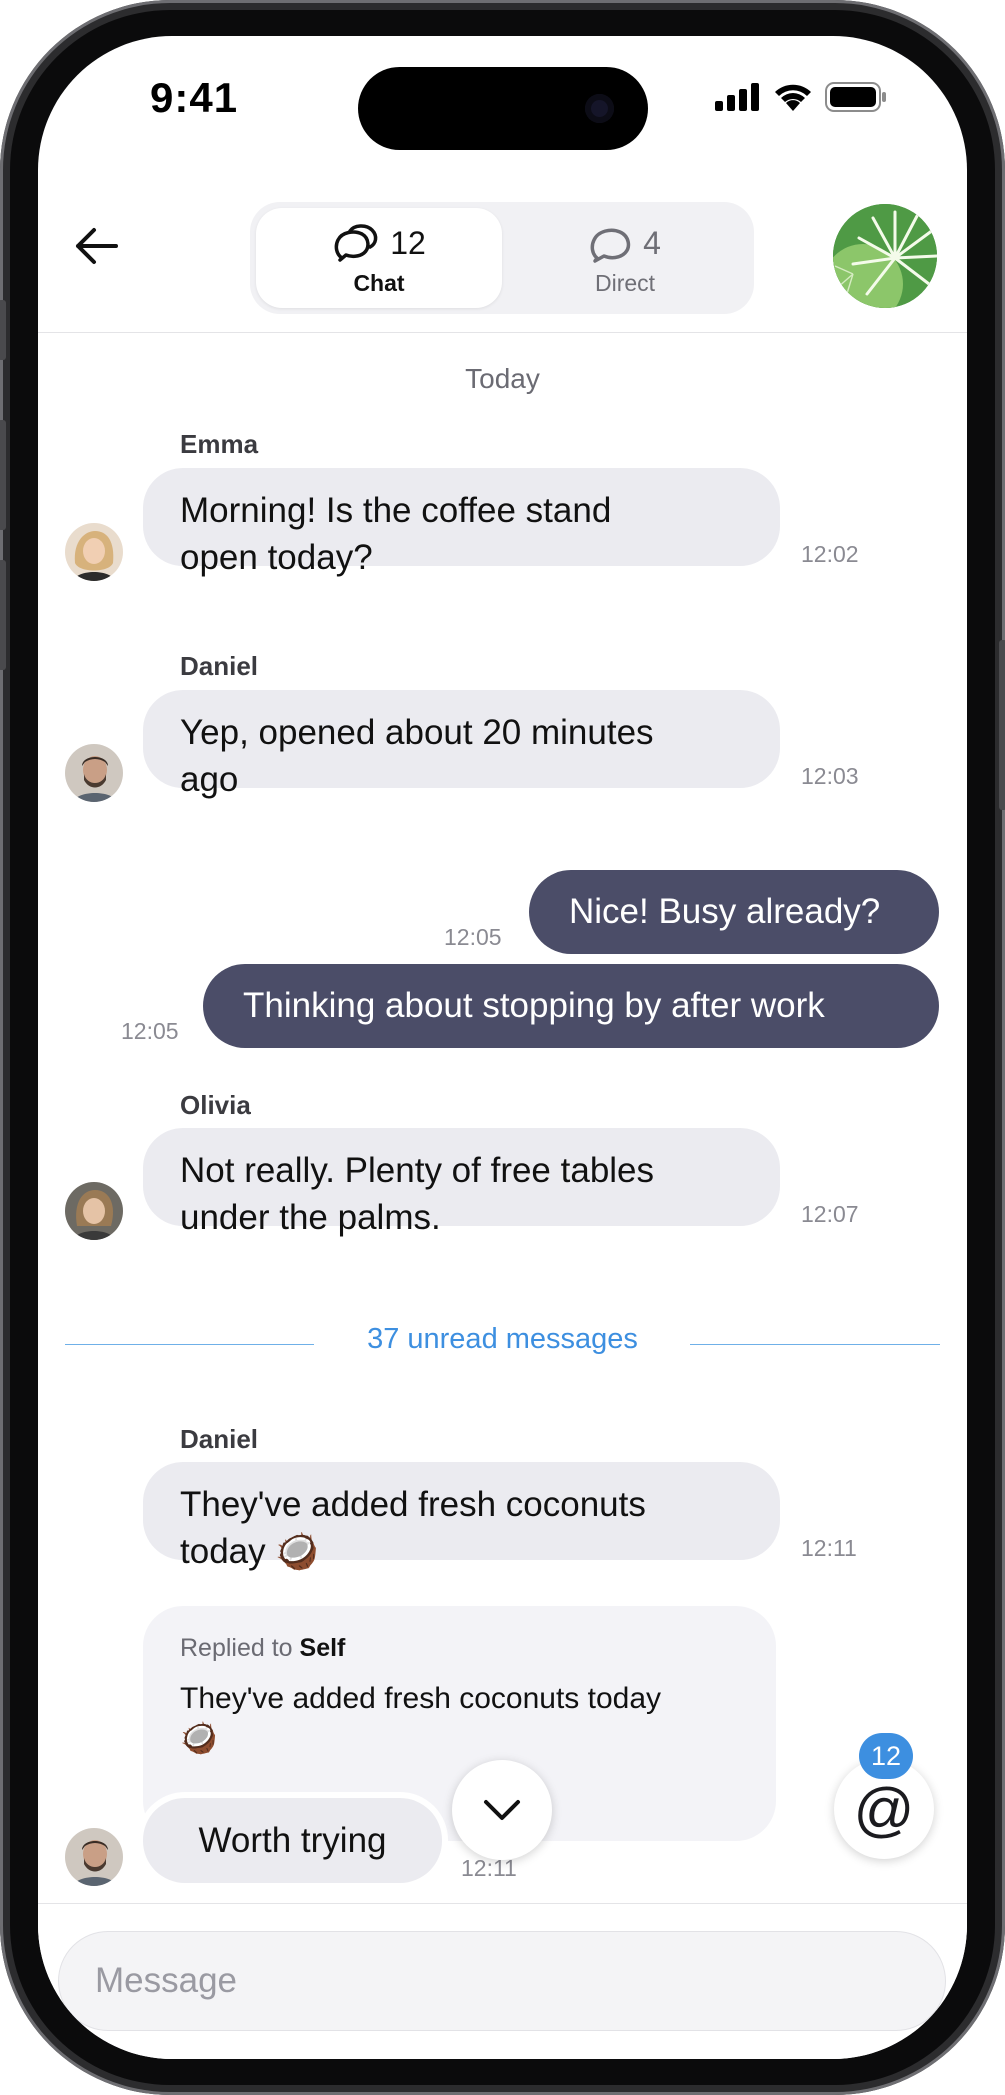 This screenshot has width=1005, height=2095. What do you see at coordinates (215, 1105) in the screenshot?
I see `sender-name: Olivia` at bounding box center [215, 1105].